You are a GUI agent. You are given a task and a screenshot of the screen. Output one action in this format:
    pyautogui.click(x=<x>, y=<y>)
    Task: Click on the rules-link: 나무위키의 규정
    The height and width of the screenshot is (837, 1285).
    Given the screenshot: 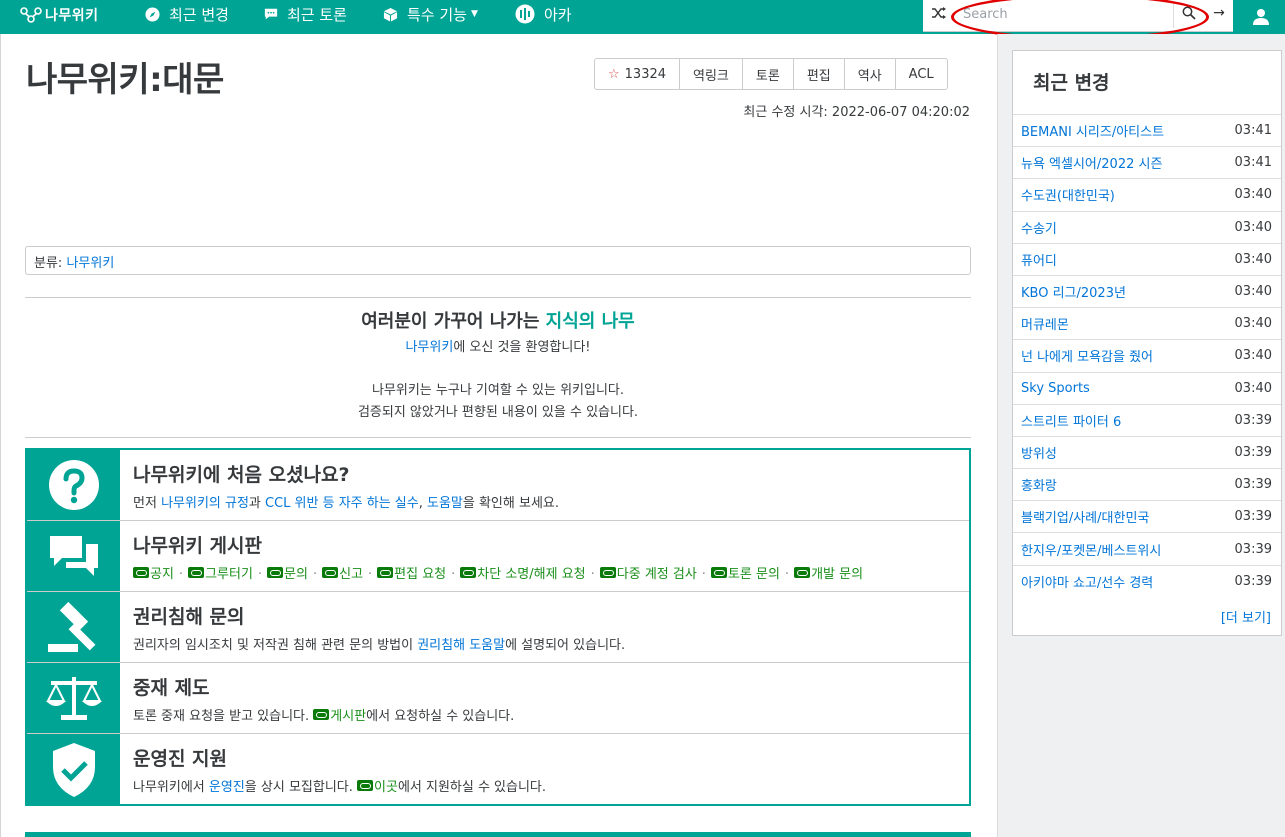 What is the action you would take?
    pyautogui.click(x=205, y=503)
    